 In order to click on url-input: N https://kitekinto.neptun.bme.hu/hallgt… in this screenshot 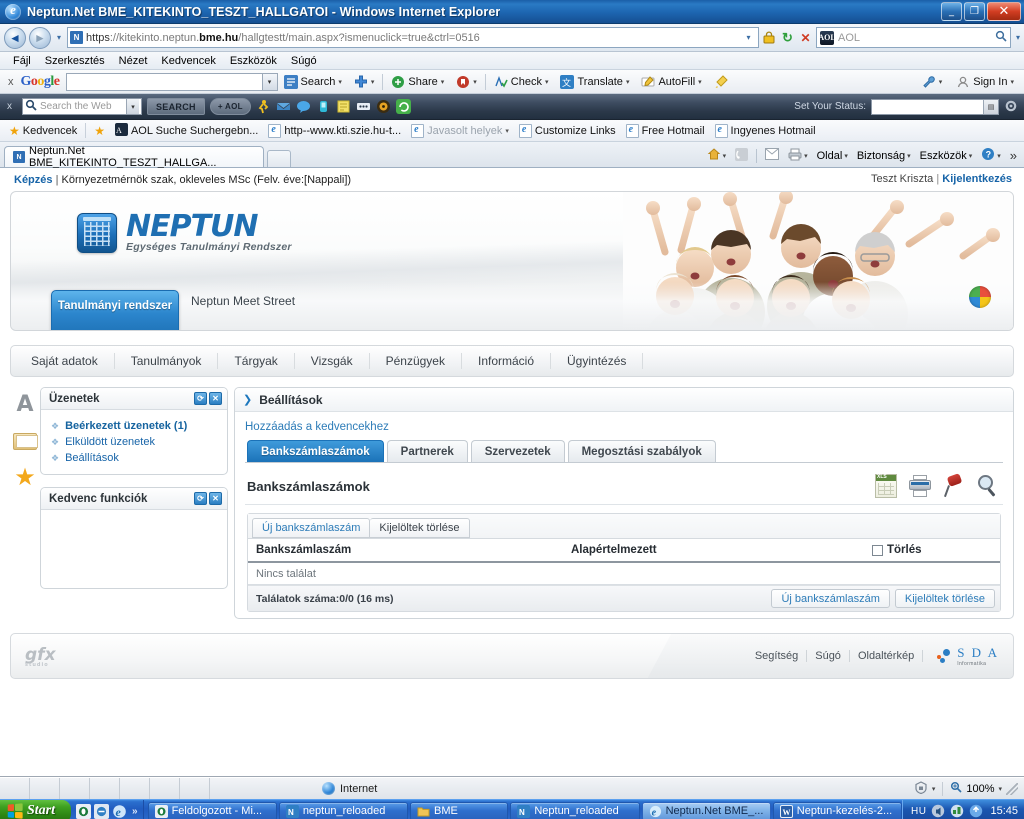, I will do `click(413, 37)`.